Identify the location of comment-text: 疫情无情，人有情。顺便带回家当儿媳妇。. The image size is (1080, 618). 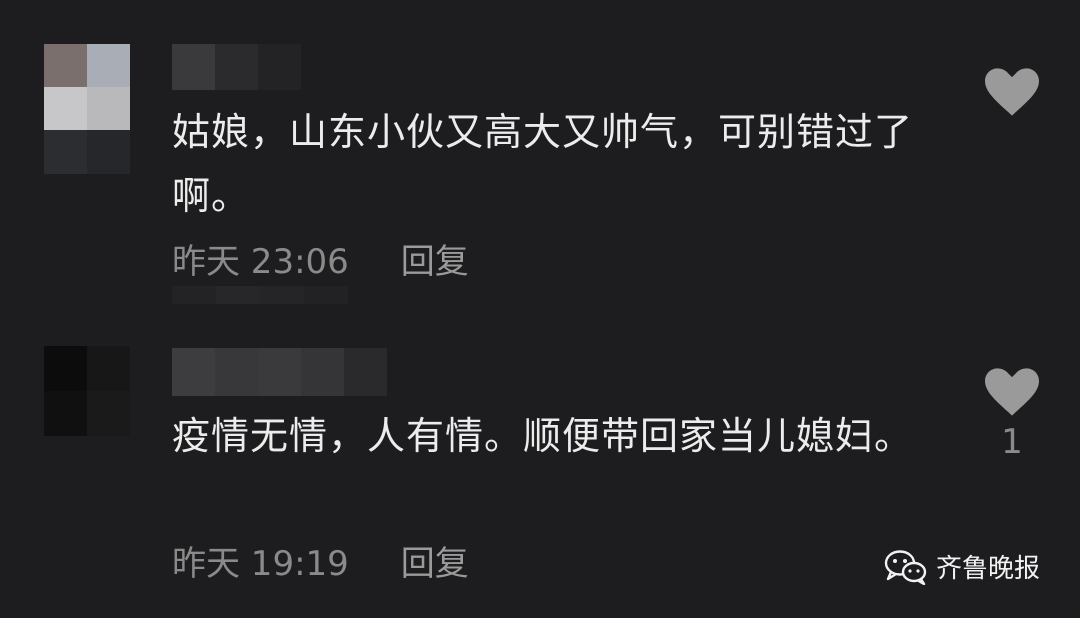
(543, 436).